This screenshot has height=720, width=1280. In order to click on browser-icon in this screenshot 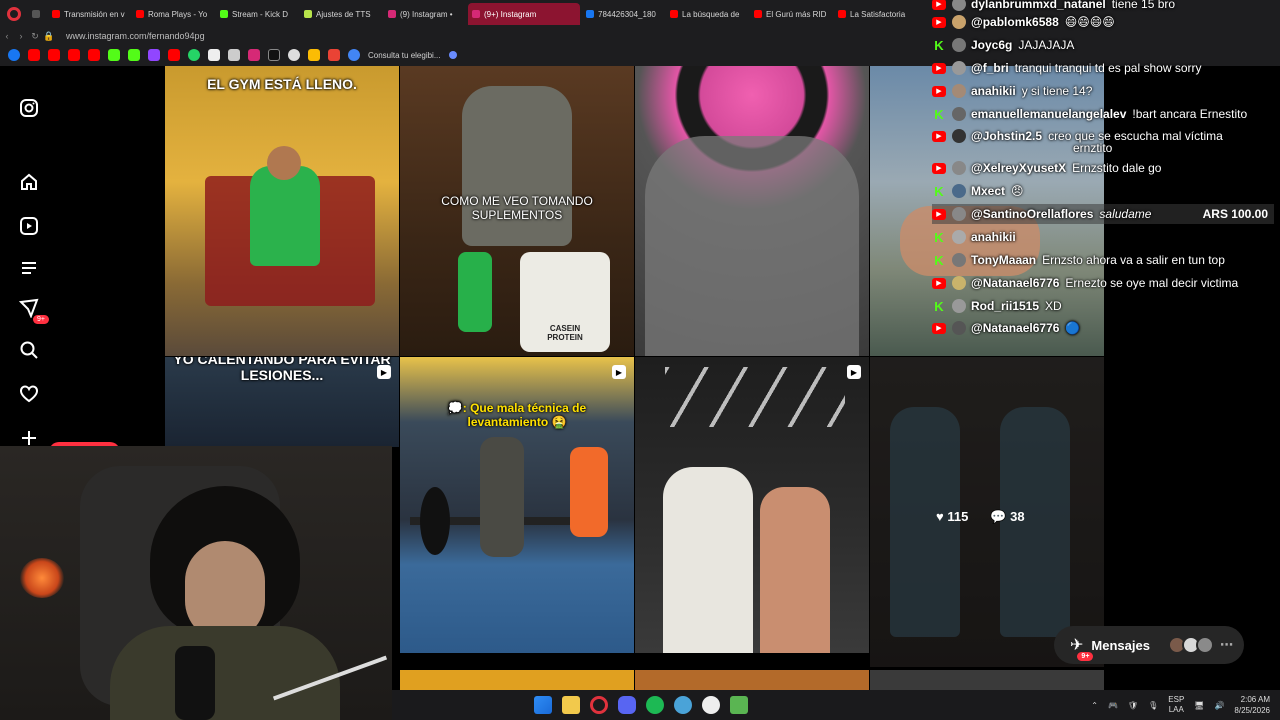, I will do `click(683, 705)`.